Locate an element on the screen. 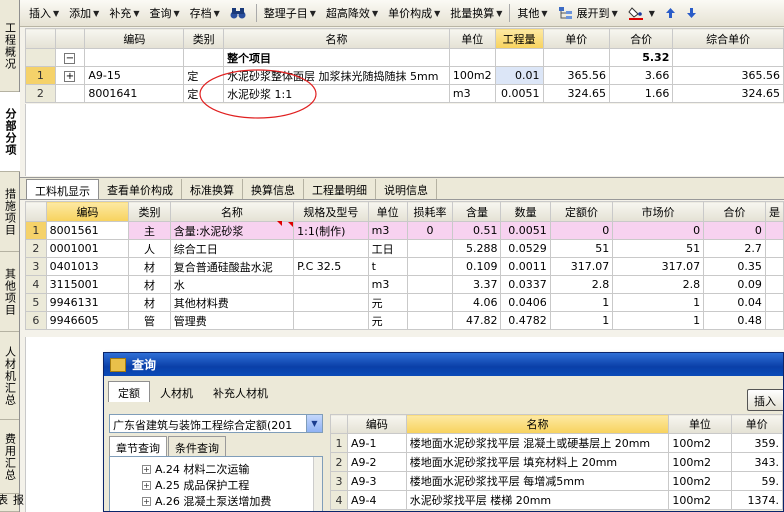 This screenshot has width=784, height=512. cell-base-price: 51 is located at coordinates (581, 248).